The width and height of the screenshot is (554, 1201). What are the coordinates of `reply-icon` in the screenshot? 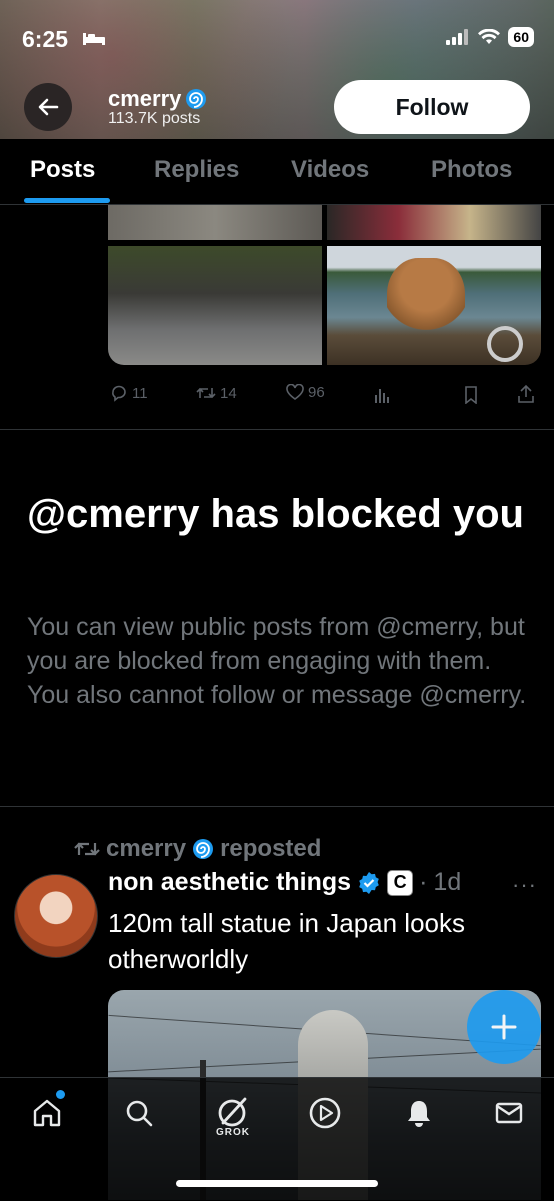 It's located at (119, 393).